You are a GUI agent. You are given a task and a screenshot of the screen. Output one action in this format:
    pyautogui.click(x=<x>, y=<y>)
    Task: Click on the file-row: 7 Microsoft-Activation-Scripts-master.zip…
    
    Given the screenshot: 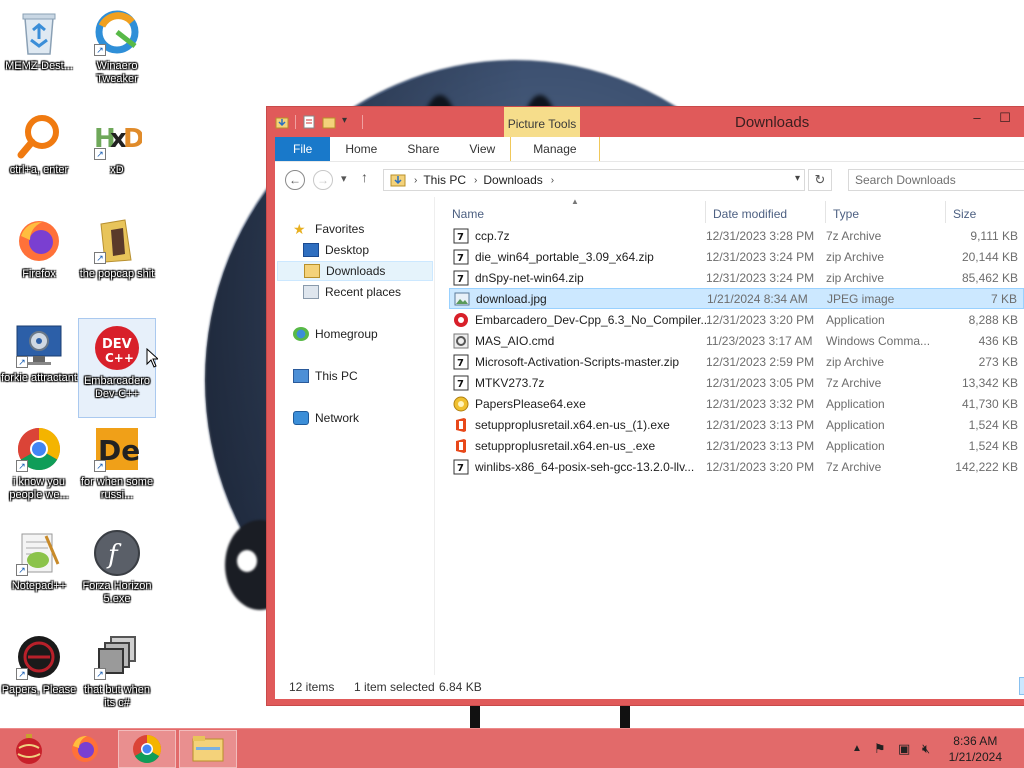 What is the action you would take?
    pyautogui.click(x=736, y=361)
    